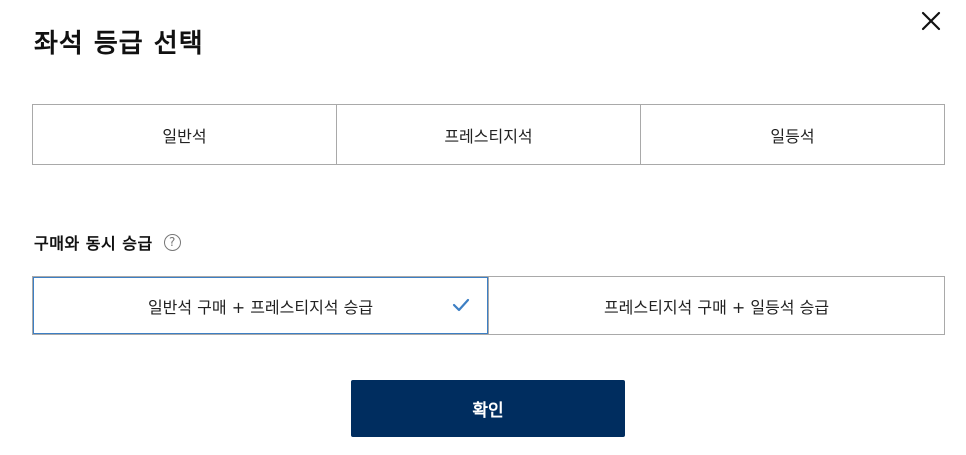 The width and height of the screenshot is (966, 455). I want to click on upgrade-option-economy-to-prestige: 일반석 구매 + 프레스티지석 승급, so click(260, 305).